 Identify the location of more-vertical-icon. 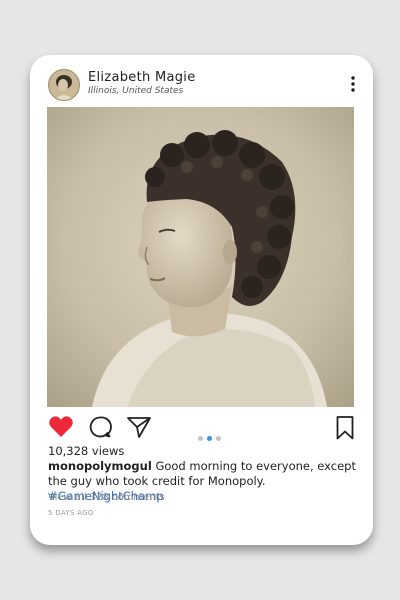
(353, 84).